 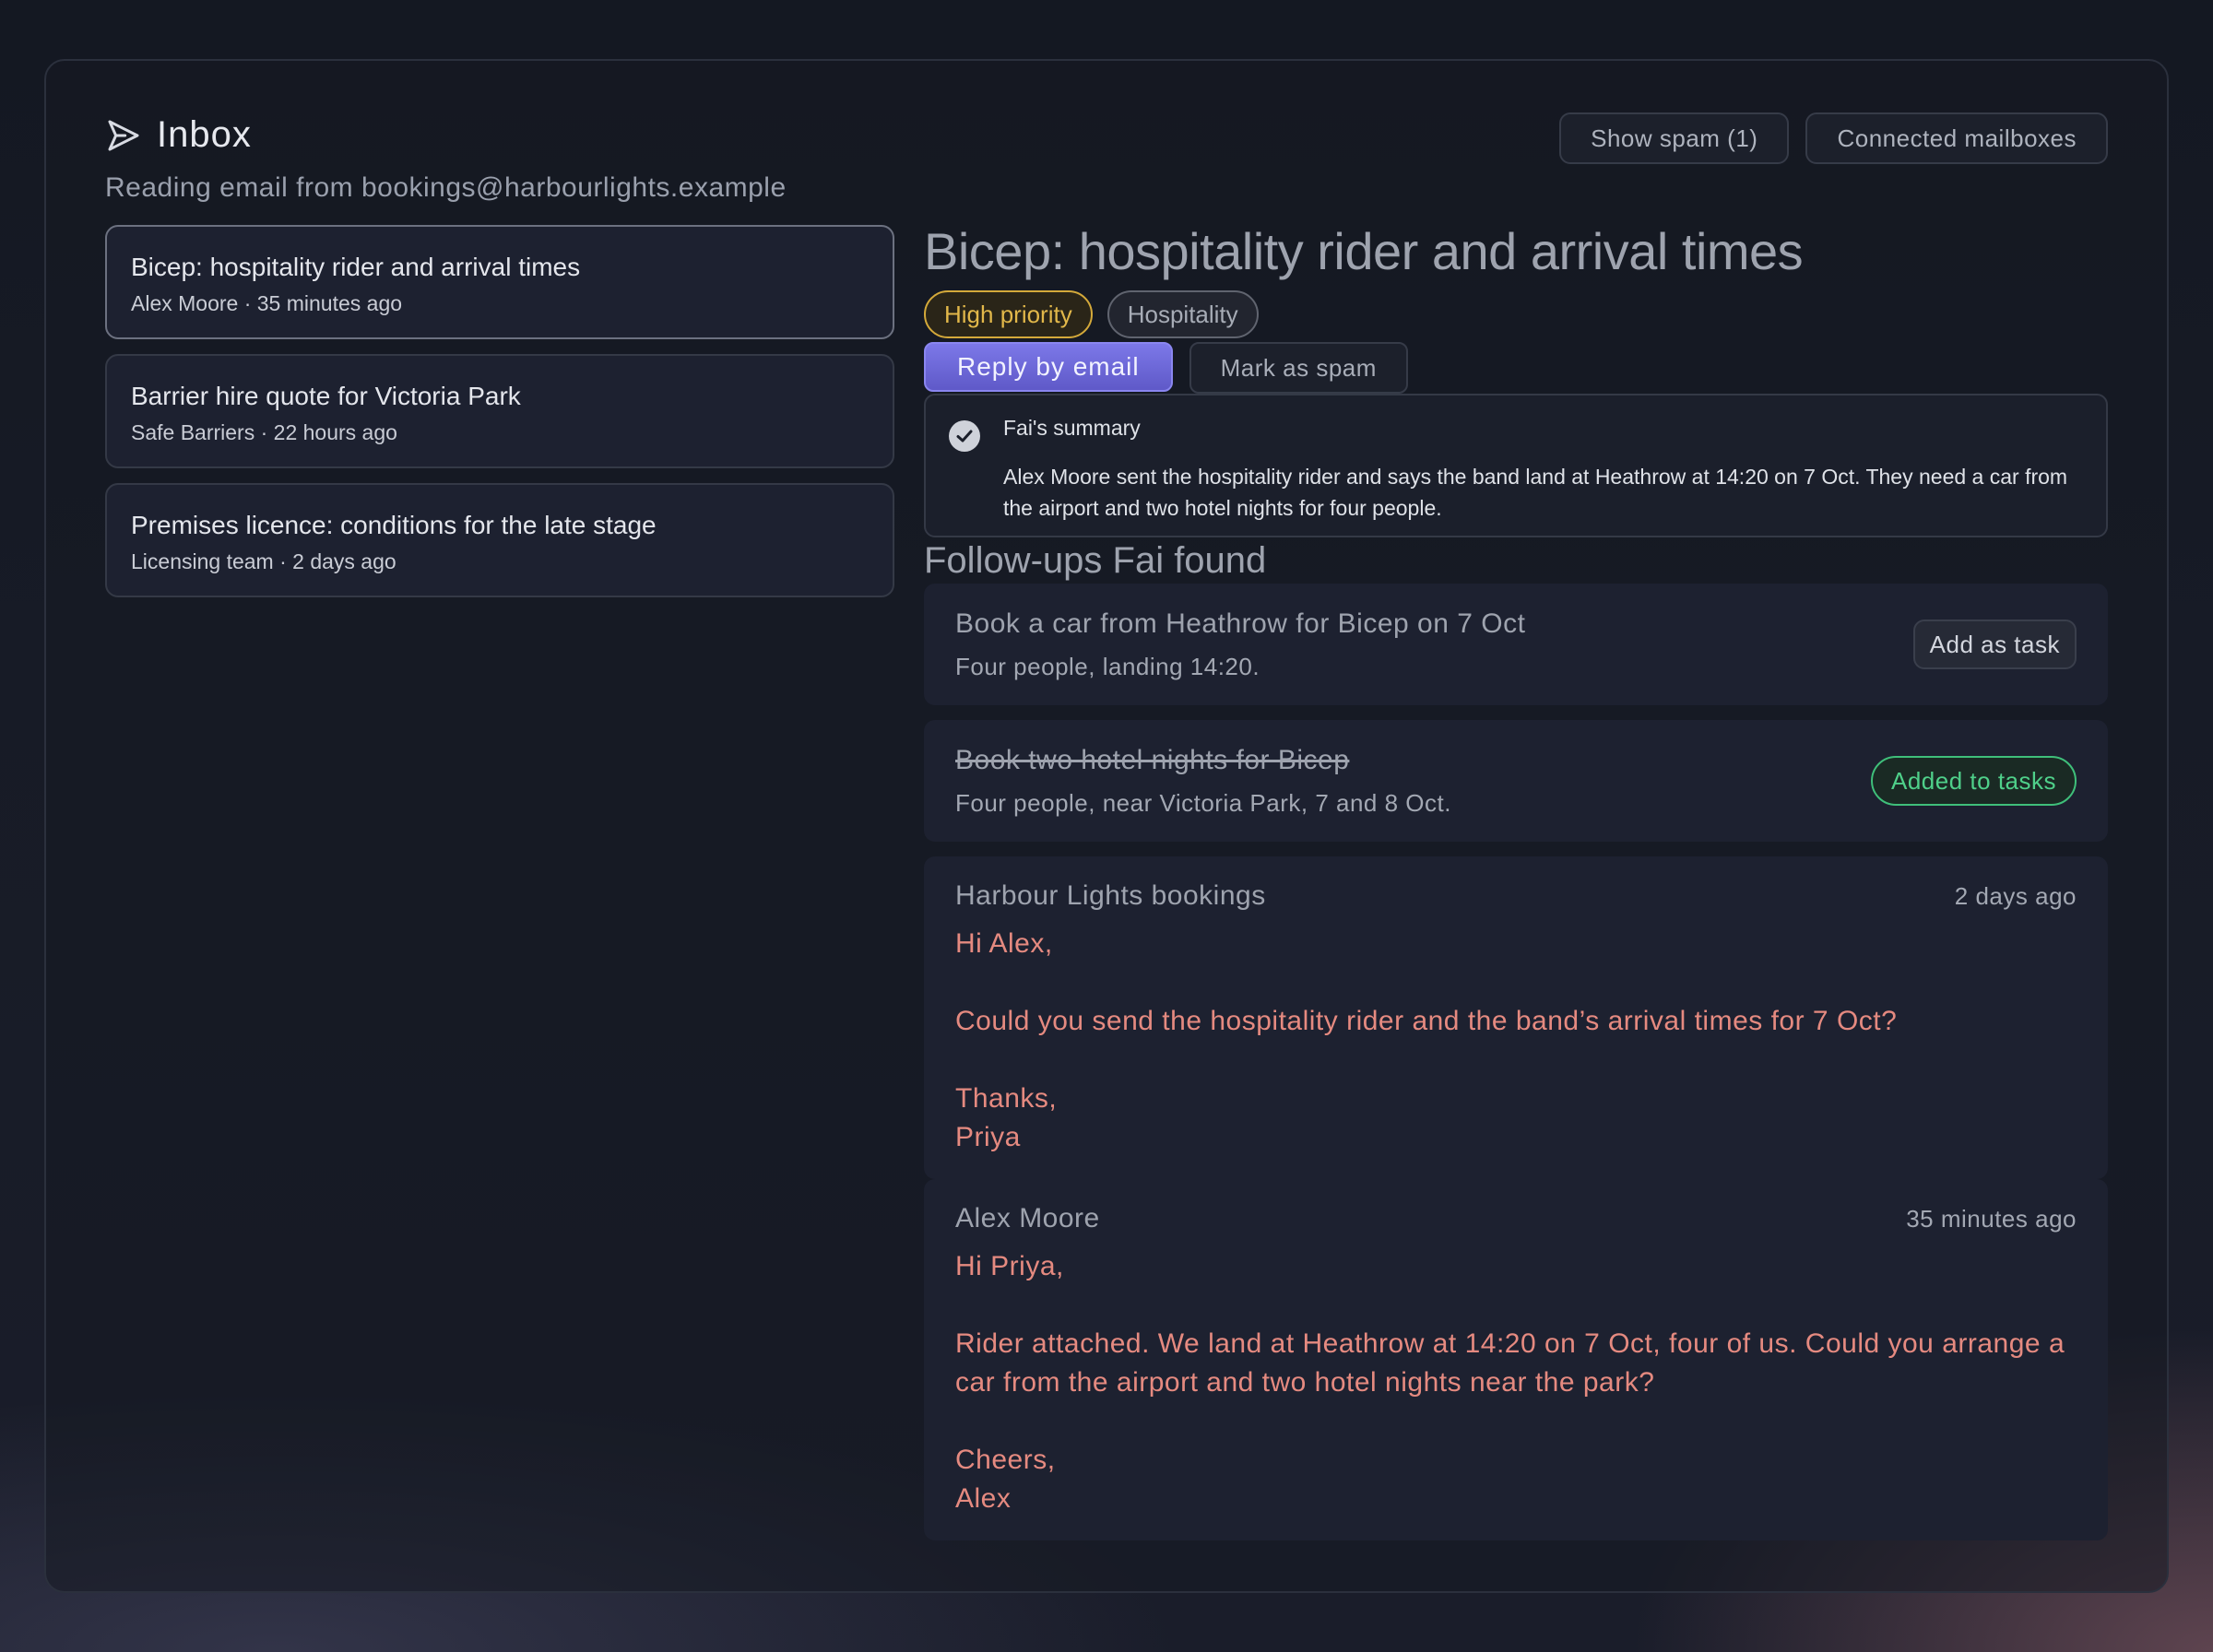 I want to click on thread-meta: Alex Moore · 35 minutes ago, so click(x=267, y=303).